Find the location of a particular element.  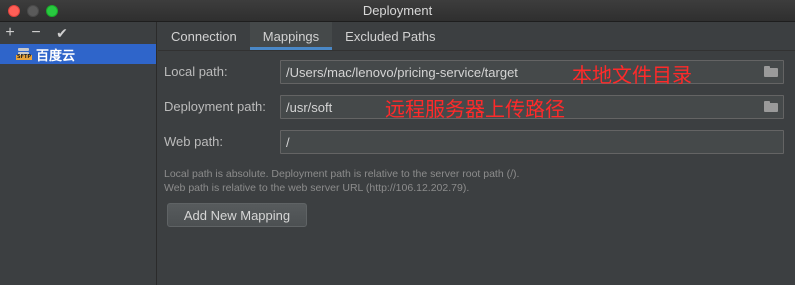

sftp-server-icon: SFTP is located at coordinates (24, 54).